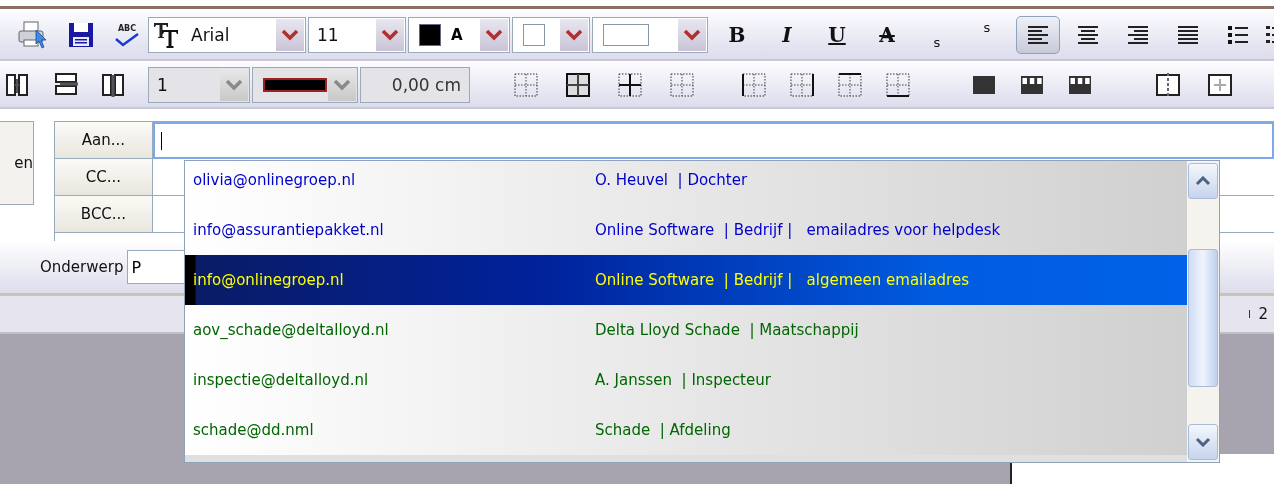  Describe the element at coordinates (686, 330) in the screenshot. I see `suggestion-row: aov_schade@deltalloyd.nl Delta Lloyd Schade | Maatschappij` at that location.